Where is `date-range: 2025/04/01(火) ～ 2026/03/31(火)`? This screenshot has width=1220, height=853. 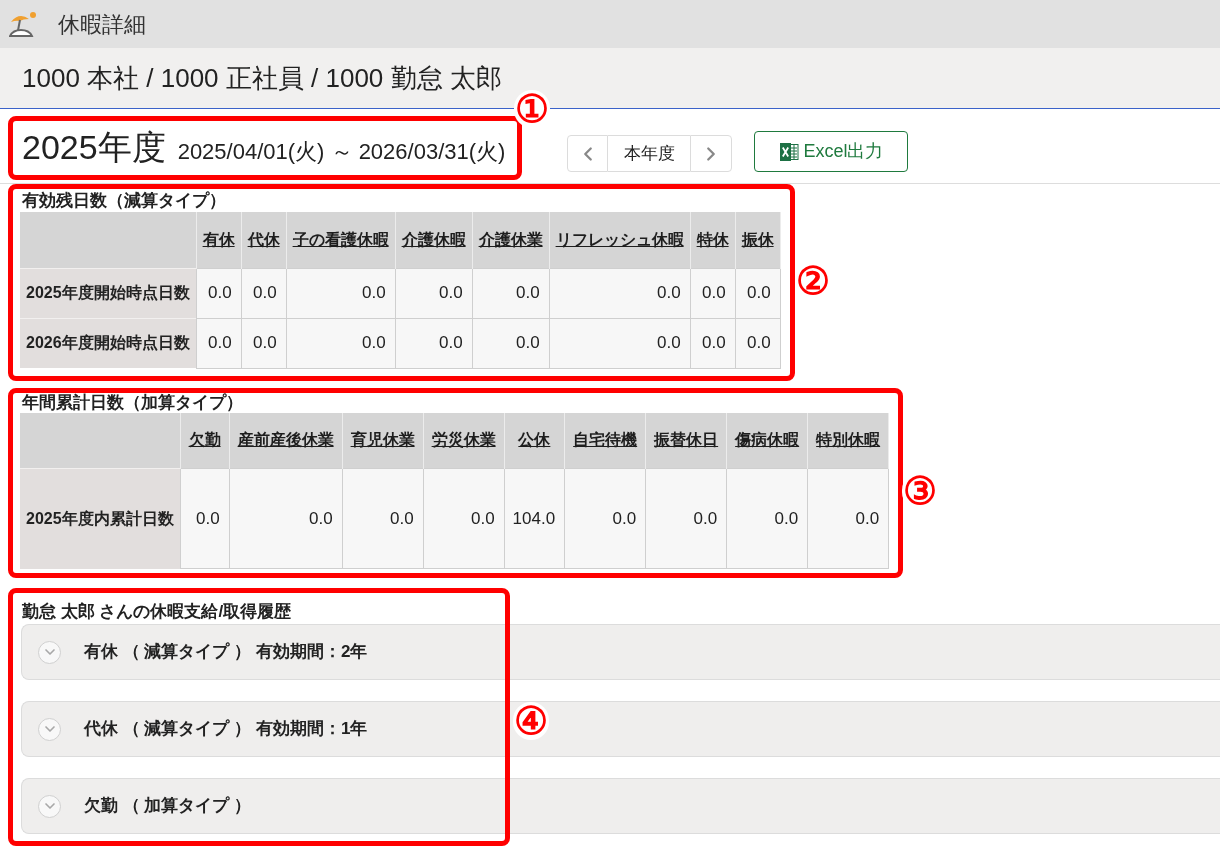 date-range: 2025/04/01(火) ～ 2026/03/31(火) is located at coordinates (341, 152).